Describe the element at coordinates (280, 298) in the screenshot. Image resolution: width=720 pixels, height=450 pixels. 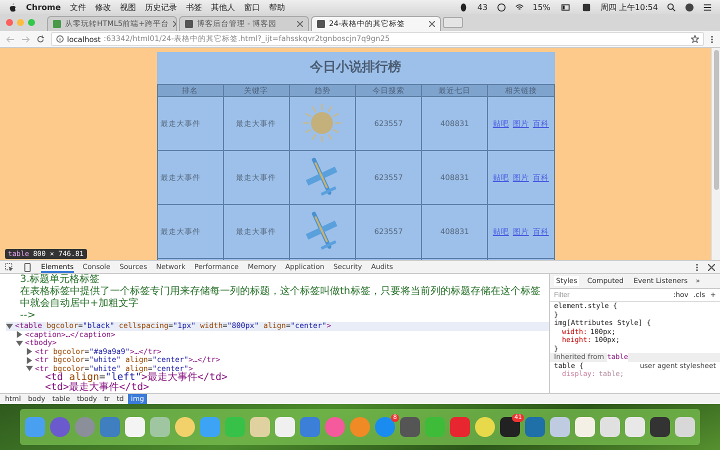
I see `code-comment: 在表格标签中提供了一个标签专门用来存储每一列的标题，这个标签叫做th标签，只要将当前列的标题存储在这个标签中就会自动居中+加粗文字` at that location.